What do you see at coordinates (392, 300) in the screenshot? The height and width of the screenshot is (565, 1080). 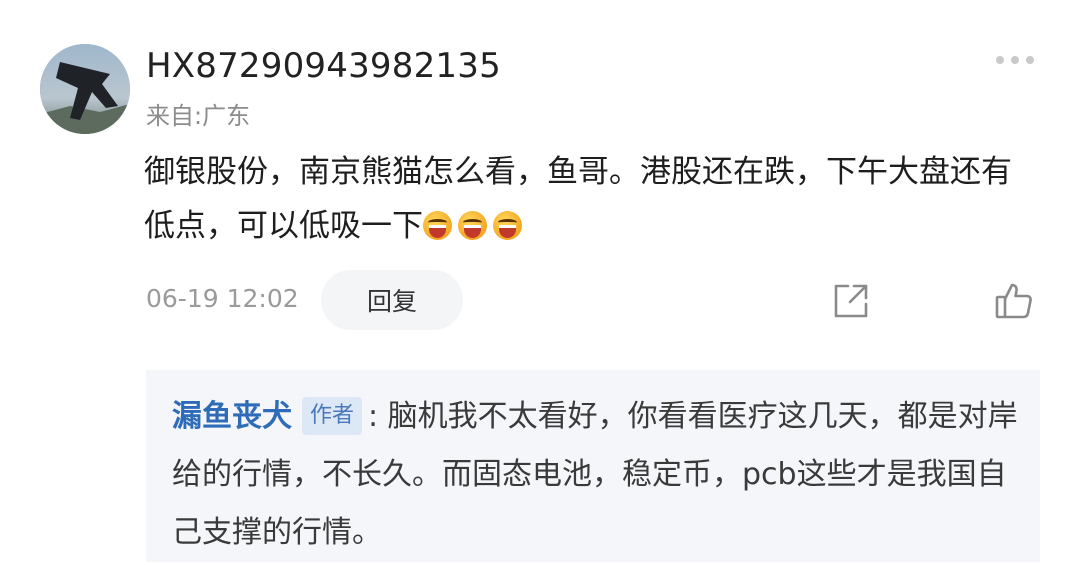 I see `reply-button: 回复` at bounding box center [392, 300].